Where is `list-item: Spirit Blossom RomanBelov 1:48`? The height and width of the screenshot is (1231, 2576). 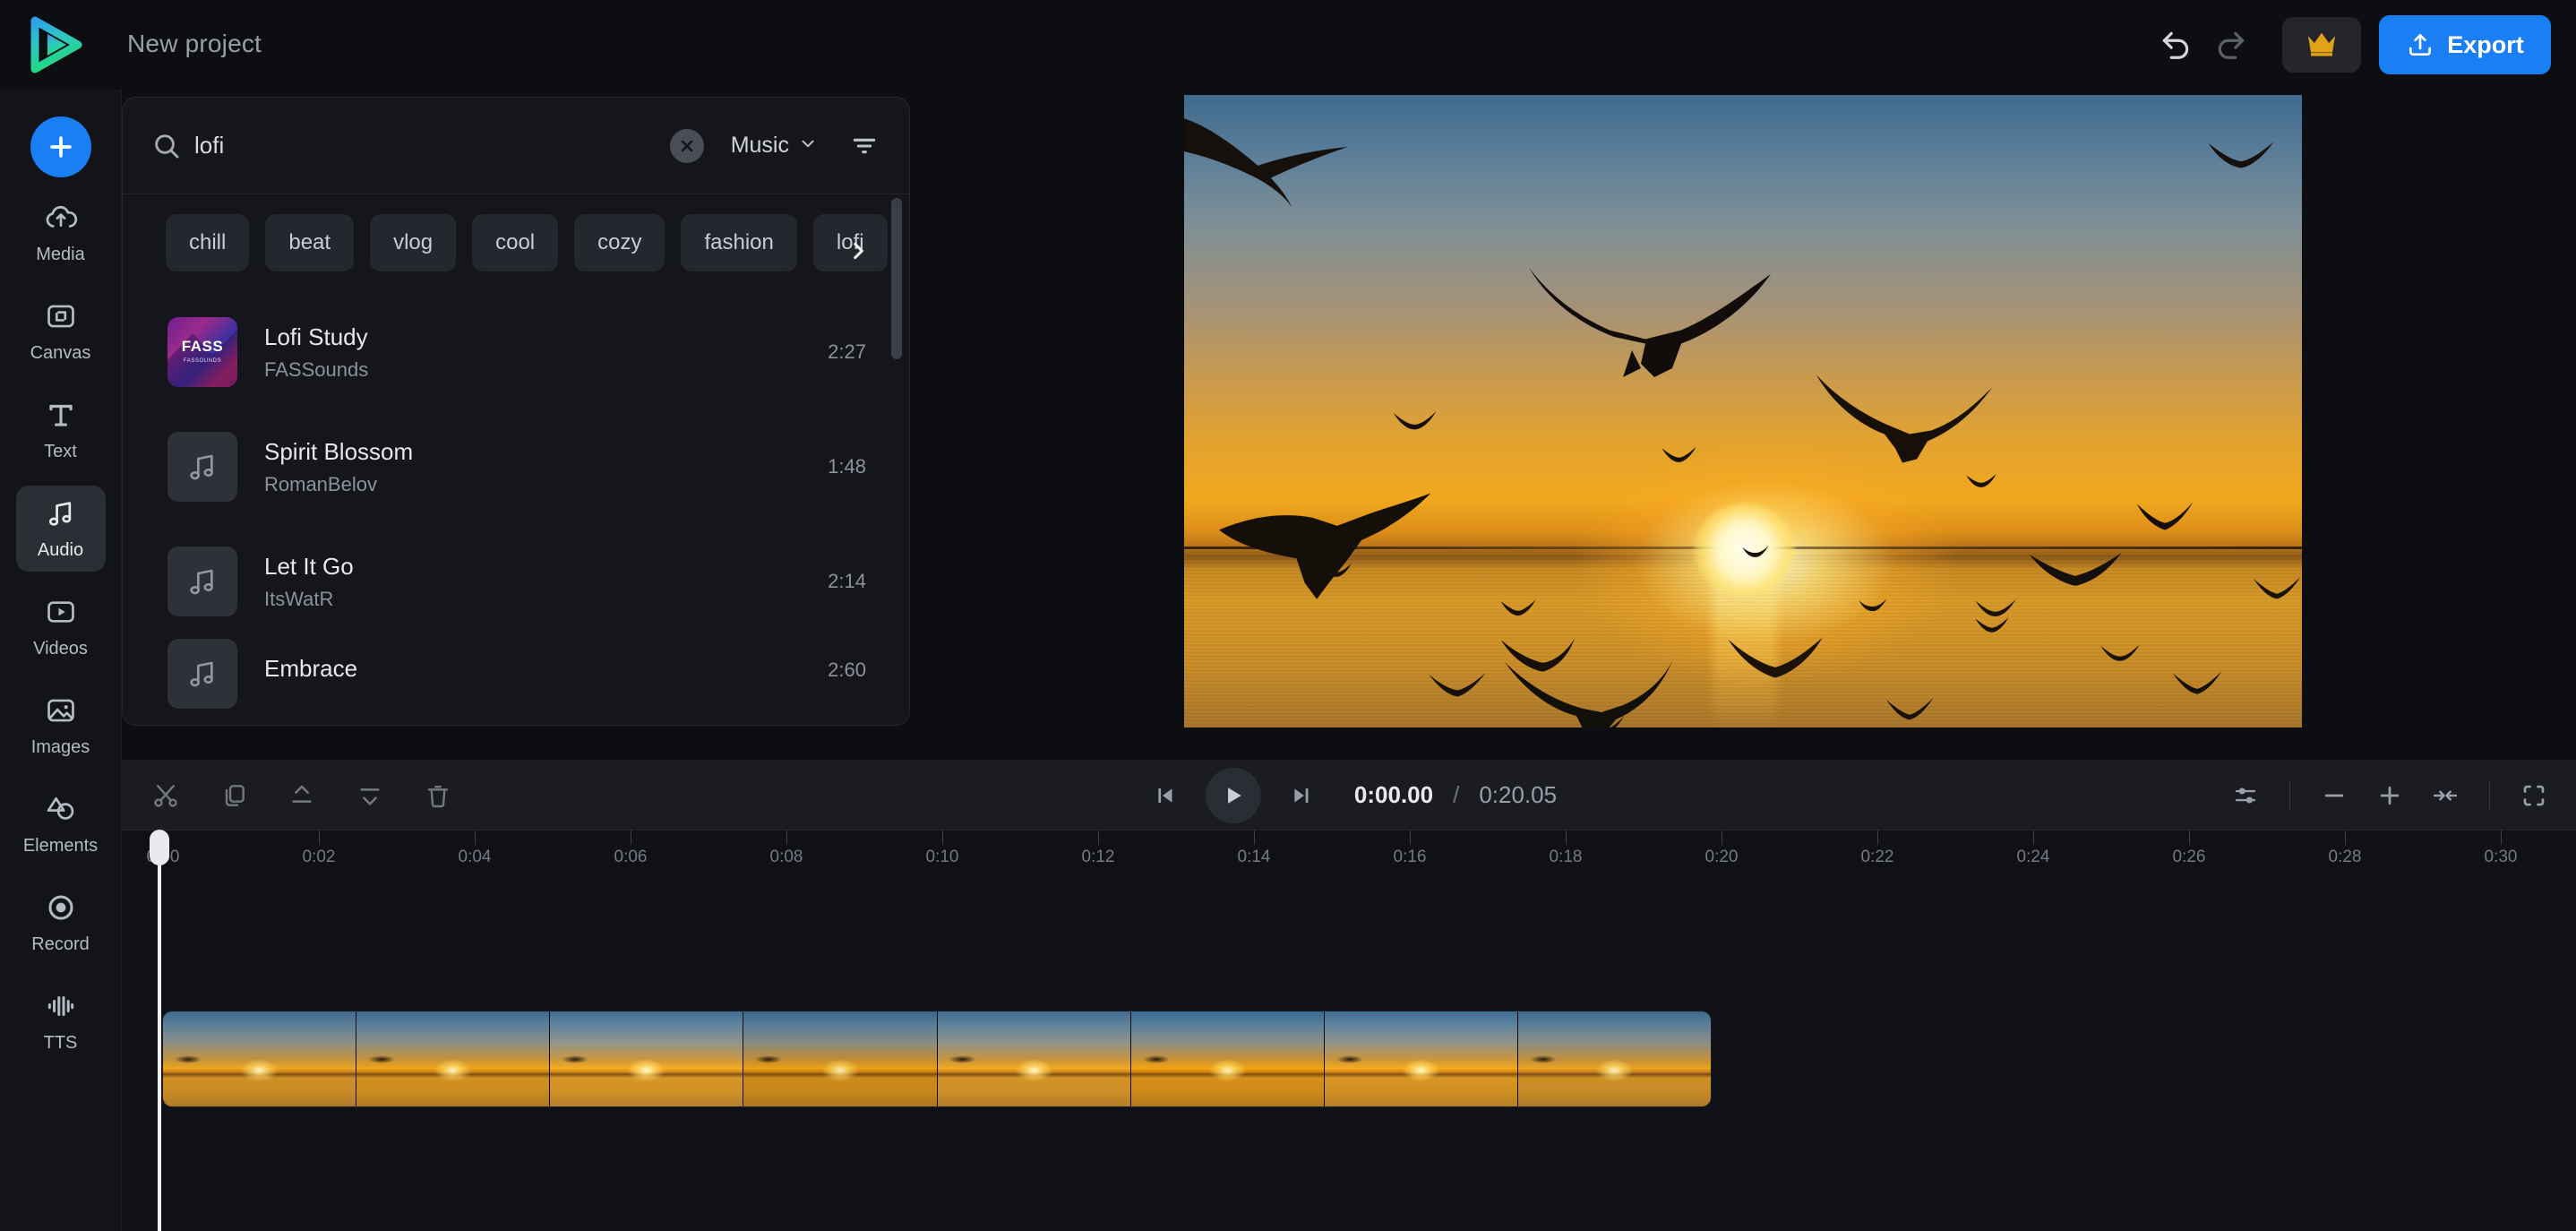
list-item: Spirit Blossom RomanBelov 1:48 is located at coordinates (516, 466).